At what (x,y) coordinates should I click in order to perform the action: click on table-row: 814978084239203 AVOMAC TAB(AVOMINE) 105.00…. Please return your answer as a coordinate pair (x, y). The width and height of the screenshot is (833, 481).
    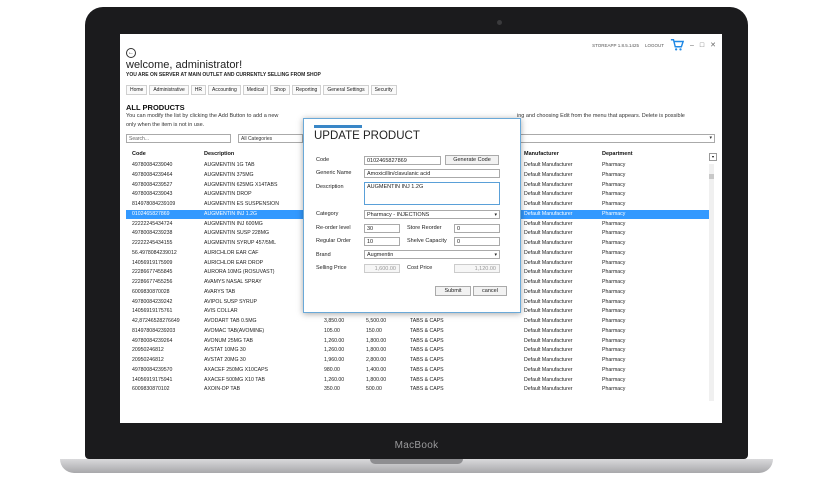
    Looking at the image, I should click on (419, 331).